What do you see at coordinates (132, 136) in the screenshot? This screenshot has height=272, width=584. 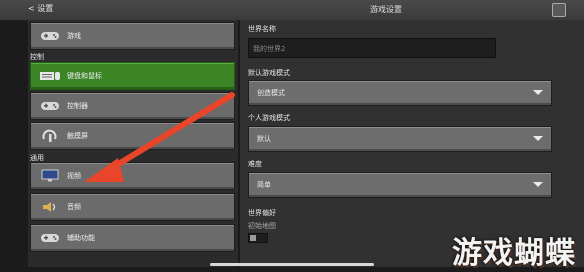 I see `sidebar-item-touch: 触摸屏` at bounding box center [132, 136].